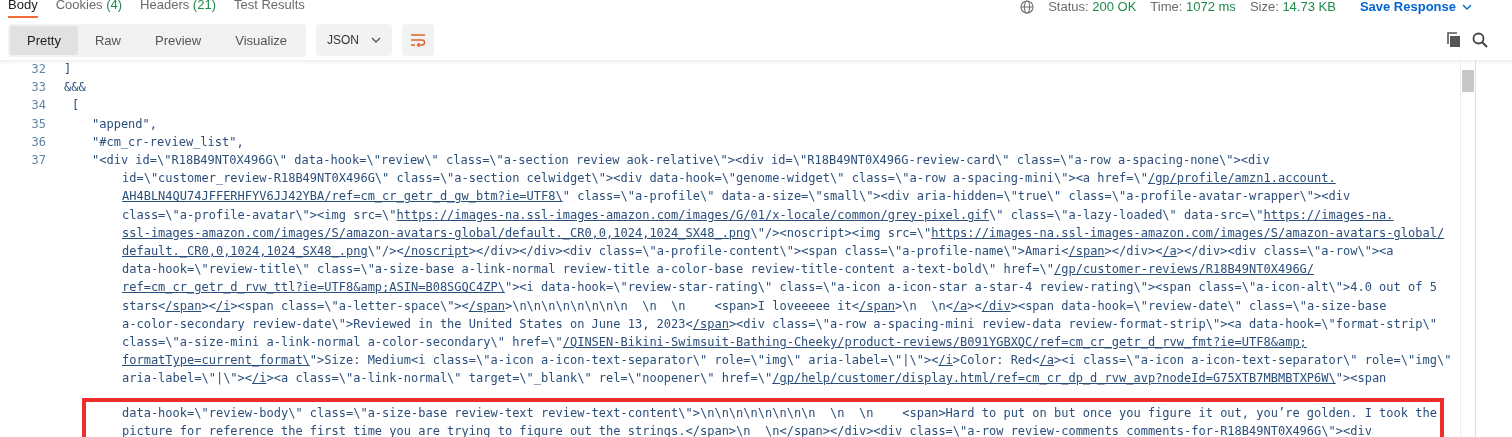  What do you see at coordinates (407, 323) in the screenshot?
I see `code-text: a-color-secondary review-date\">Reviewed in the United States on June 13, 2023<` at bounding box center [407, 323].